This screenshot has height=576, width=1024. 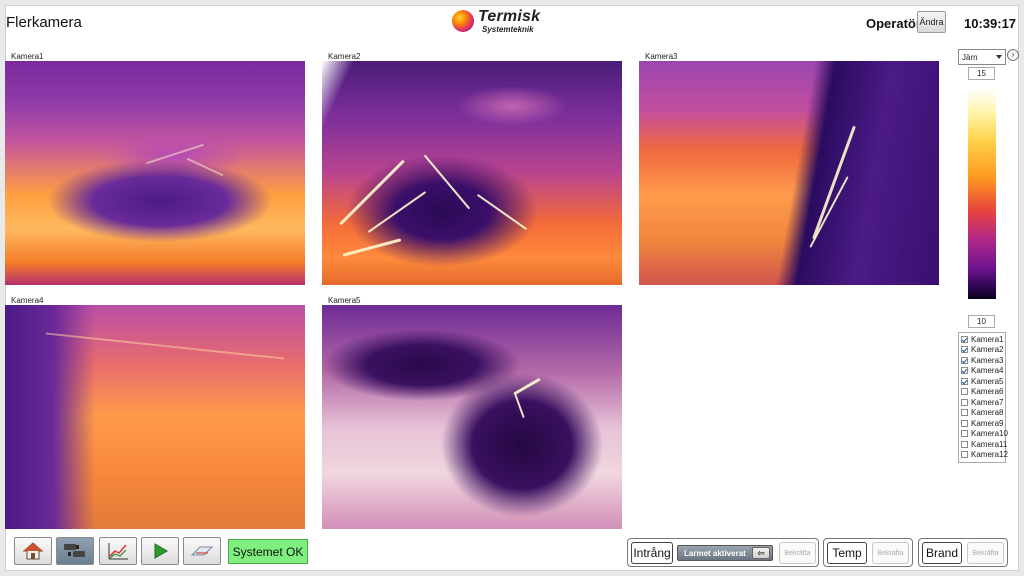 What do you see at coordinates (652, 553) in the screenshot?
I see `intrusion-button: Intrång` at bounding box center [652, 553].